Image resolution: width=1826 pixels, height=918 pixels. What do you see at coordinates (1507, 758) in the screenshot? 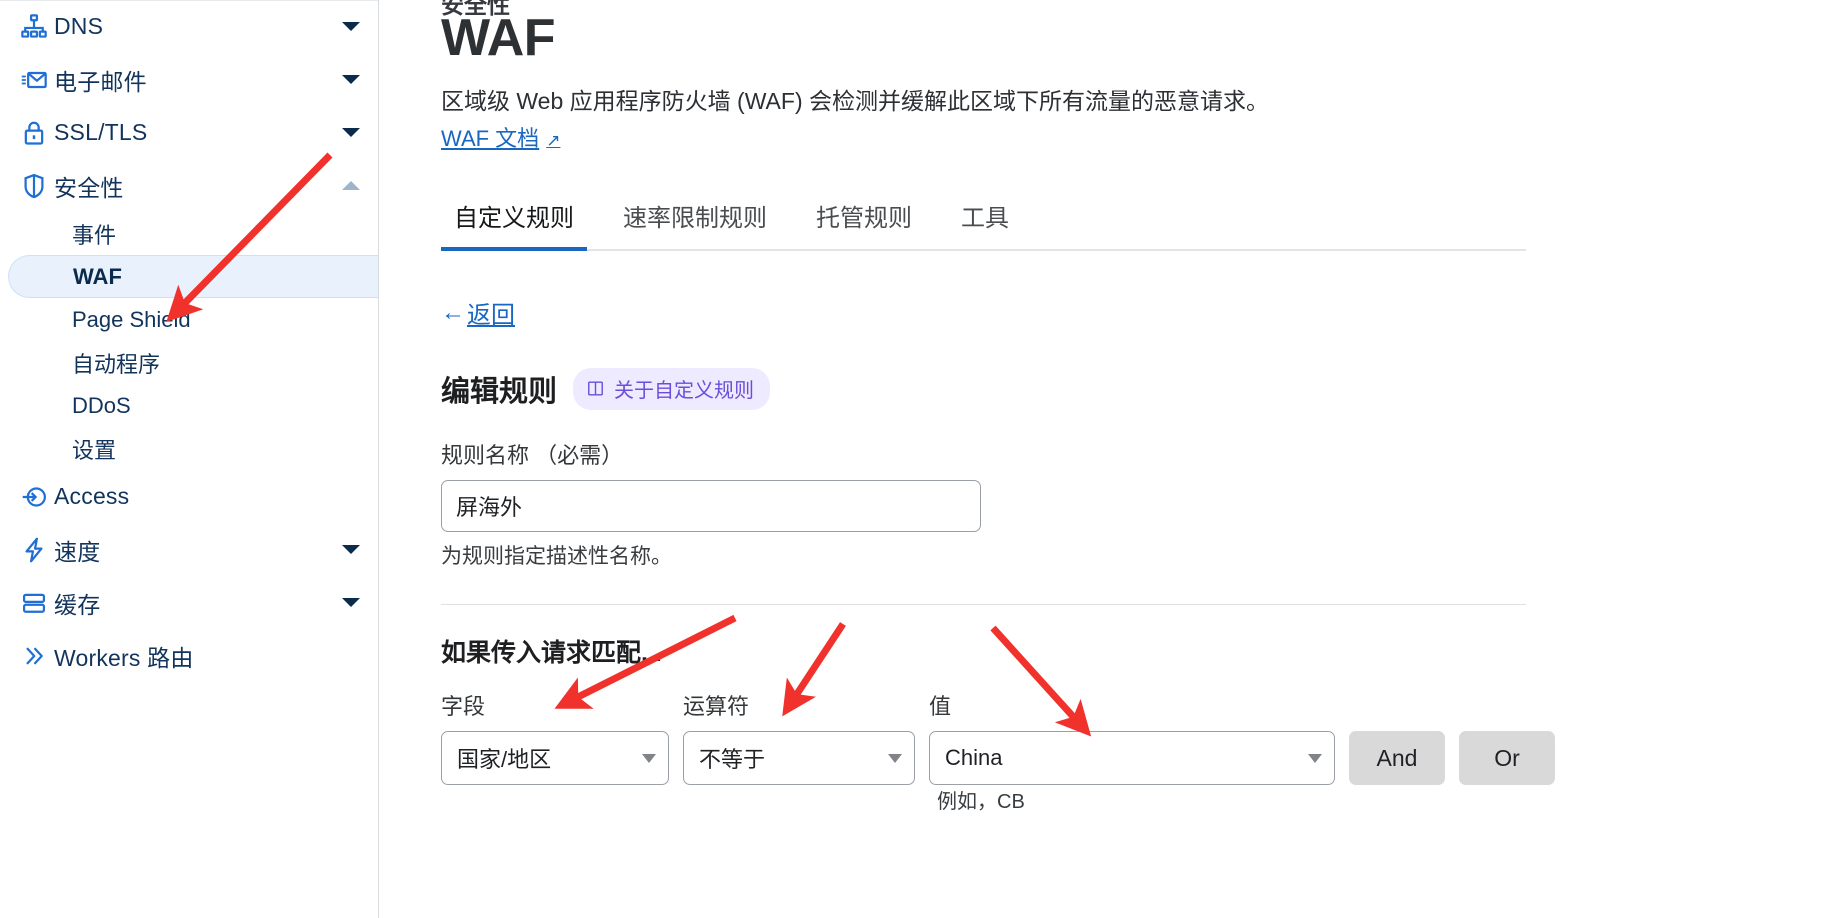
I see `or-button: Or` at bounding box center [1507, 758].